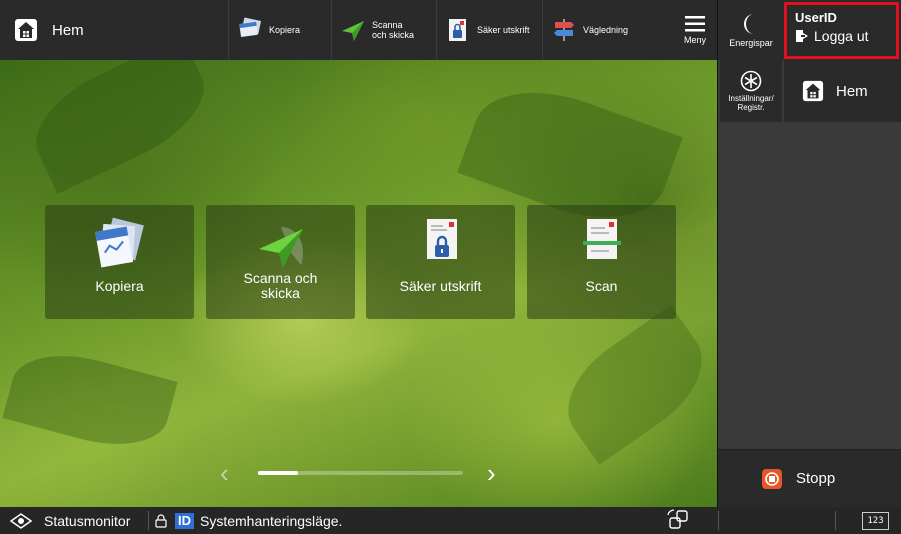  What do you see at coordinates (816, 478) in the screenshot?
I see `stop-label: Stopp` at bounding box center [816, 478].